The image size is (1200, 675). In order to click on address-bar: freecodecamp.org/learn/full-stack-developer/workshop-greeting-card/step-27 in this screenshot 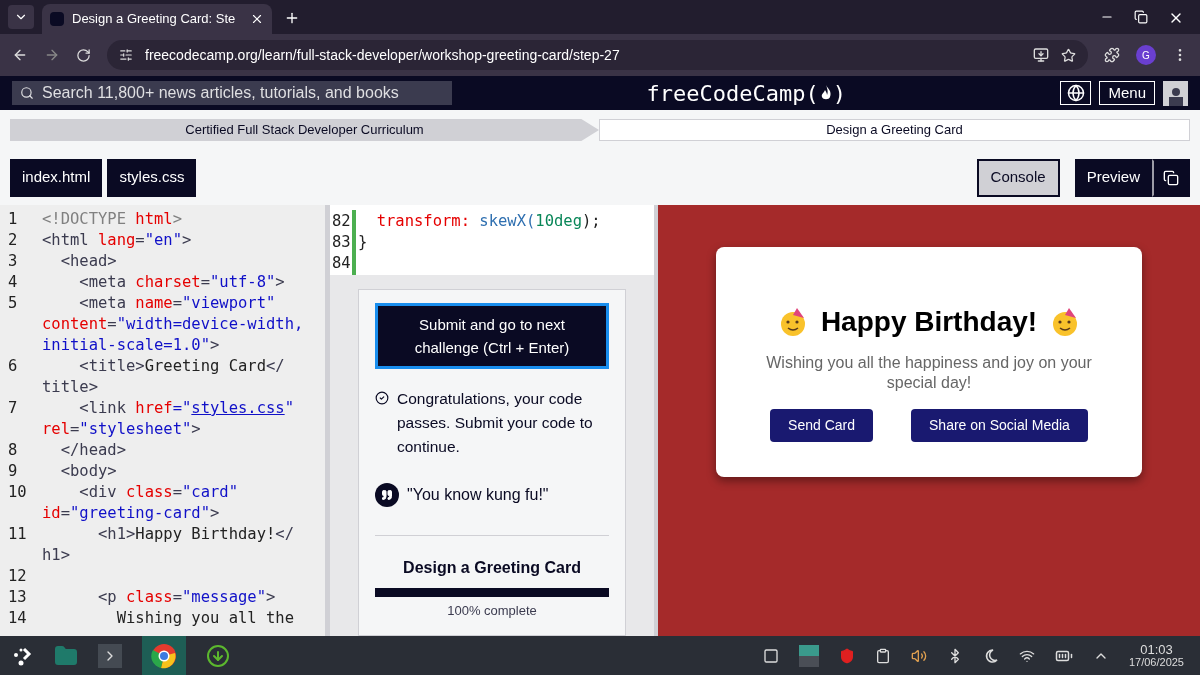, I will do `click(597, 55)`.